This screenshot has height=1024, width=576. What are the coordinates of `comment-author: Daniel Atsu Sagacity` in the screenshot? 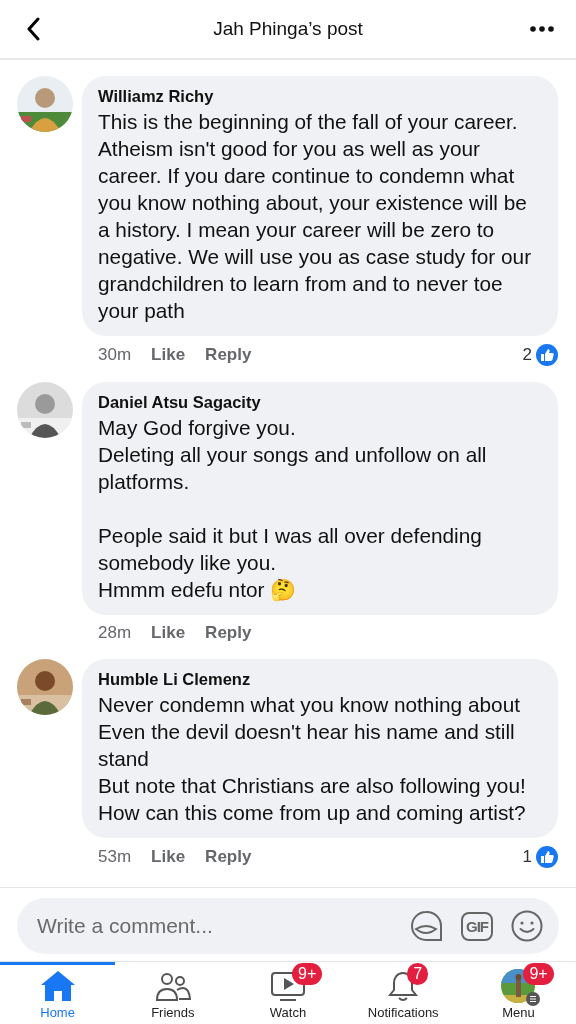 It's located at (180, 402).